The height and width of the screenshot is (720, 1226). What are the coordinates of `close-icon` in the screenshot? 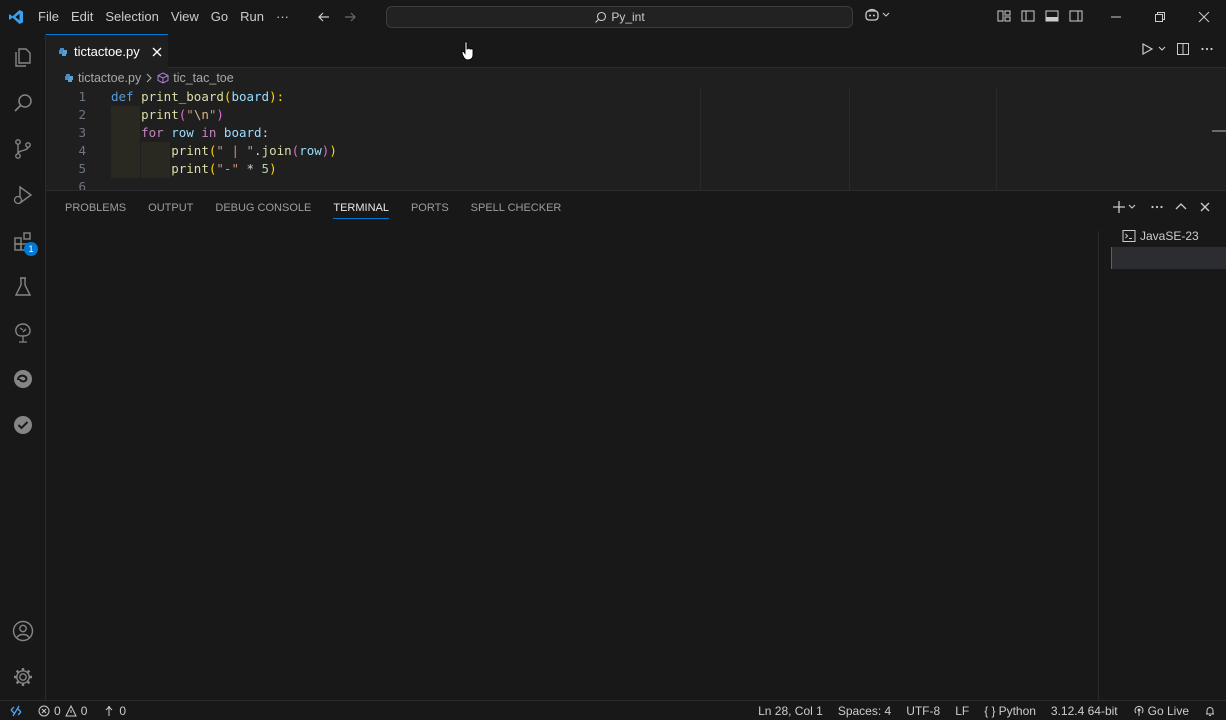 It's located at (157, 52).